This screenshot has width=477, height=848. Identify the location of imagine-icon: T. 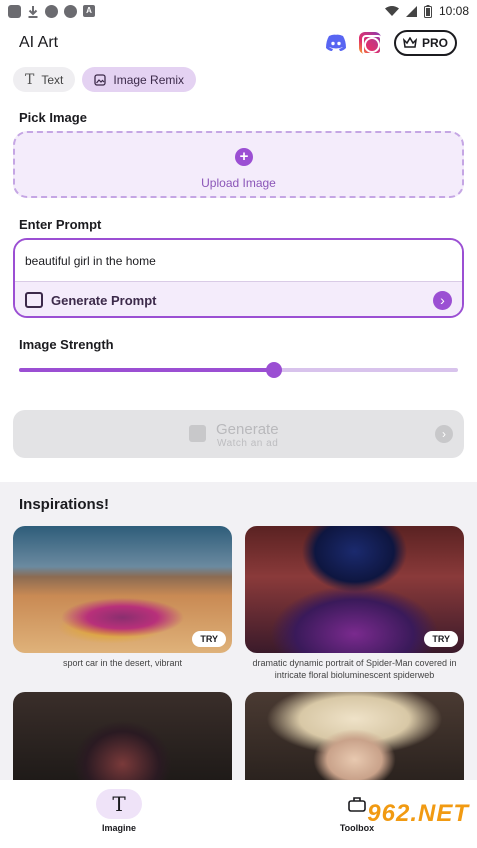
(119, 804).